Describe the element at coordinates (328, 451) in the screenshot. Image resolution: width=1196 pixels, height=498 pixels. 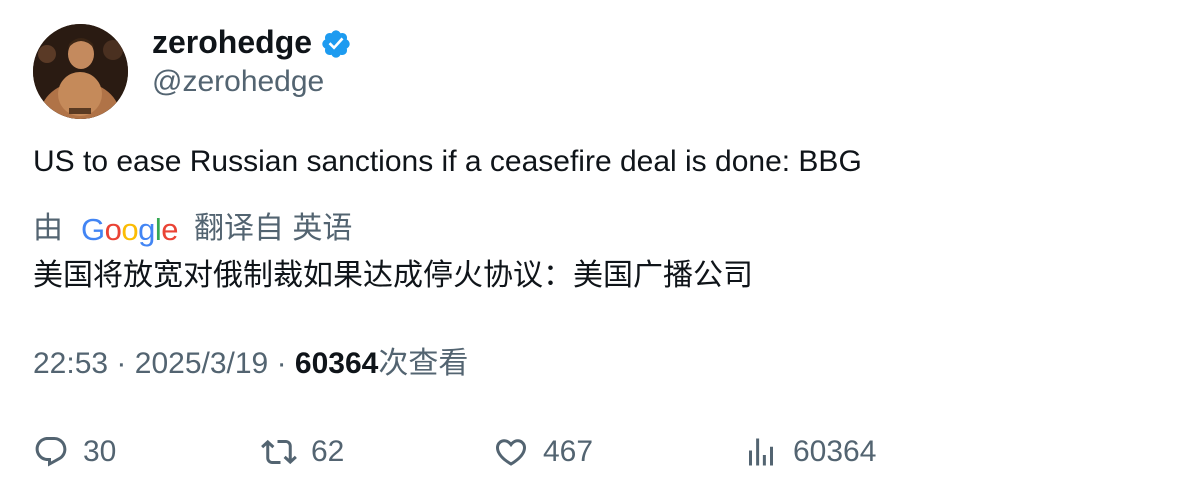
I see `retweet-count: 62` at that location.